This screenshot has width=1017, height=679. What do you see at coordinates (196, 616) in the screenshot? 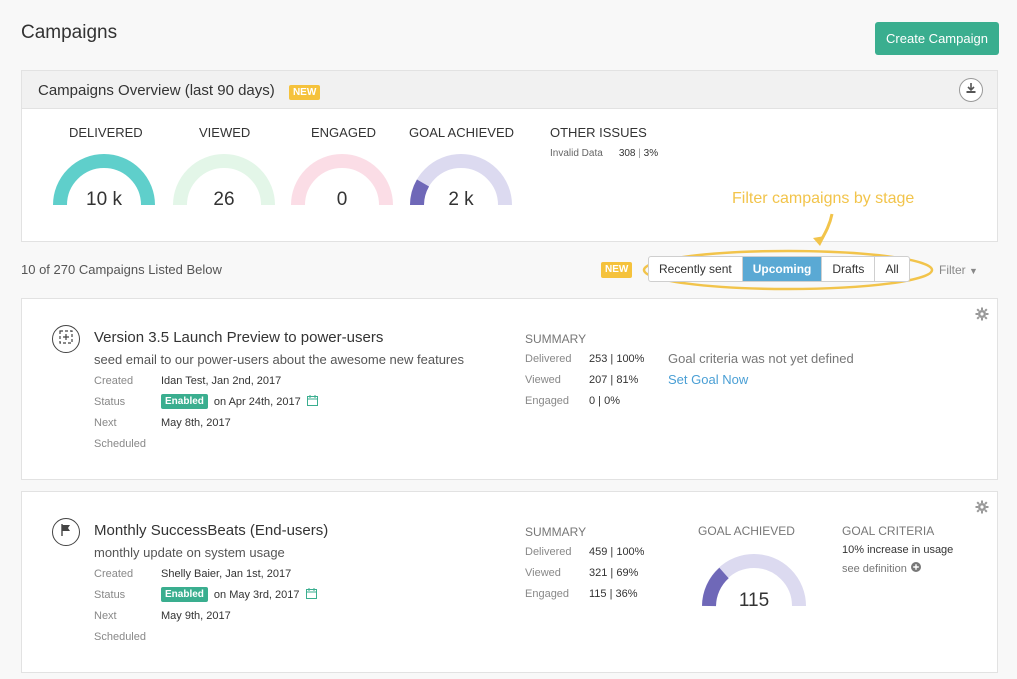
I see `next-value: May 9th, 2017` at bounding box center [196, 616].